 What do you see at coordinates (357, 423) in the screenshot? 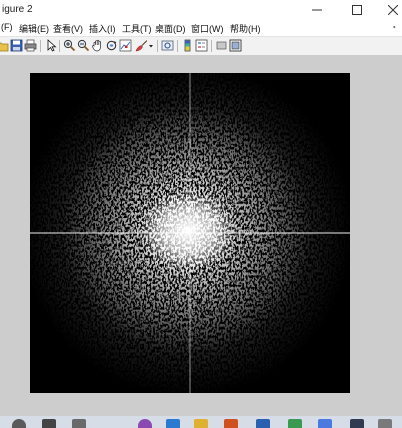
I see `matlab-icon` at bounding box center [357, 423].